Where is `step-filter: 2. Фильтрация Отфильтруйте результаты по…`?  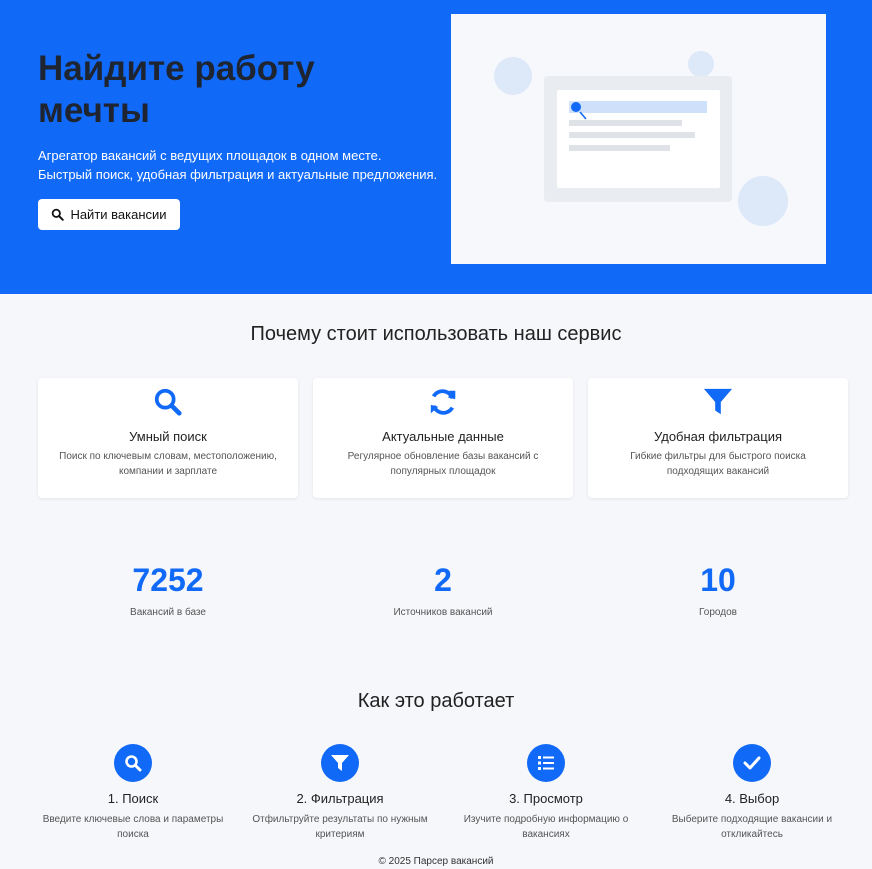
step-filter: 2. Фильтрация Отфильтруйте результаты по… is located at coordinates (340, 793).